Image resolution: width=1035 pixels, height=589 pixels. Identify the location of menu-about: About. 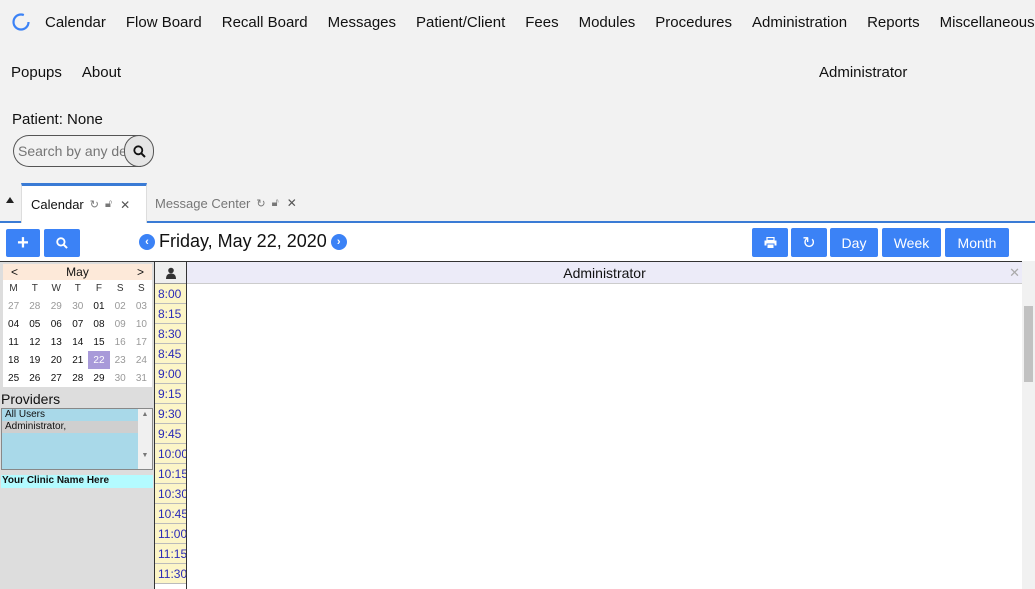
(101, 72).